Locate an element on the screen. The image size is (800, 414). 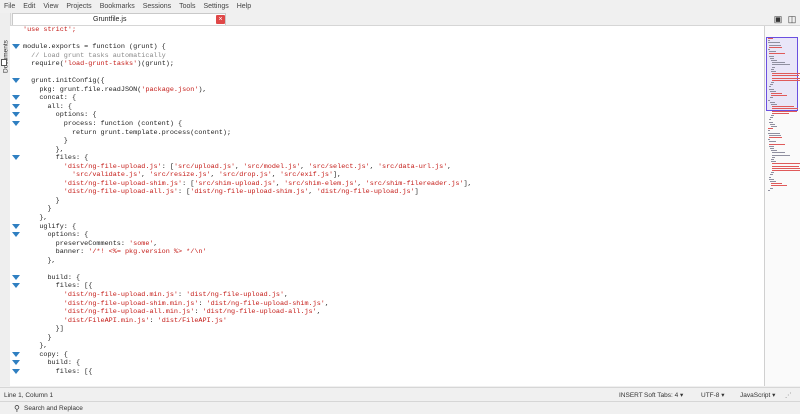
code-line: grunt.initConfig({ is located at coordinates (393, 81).